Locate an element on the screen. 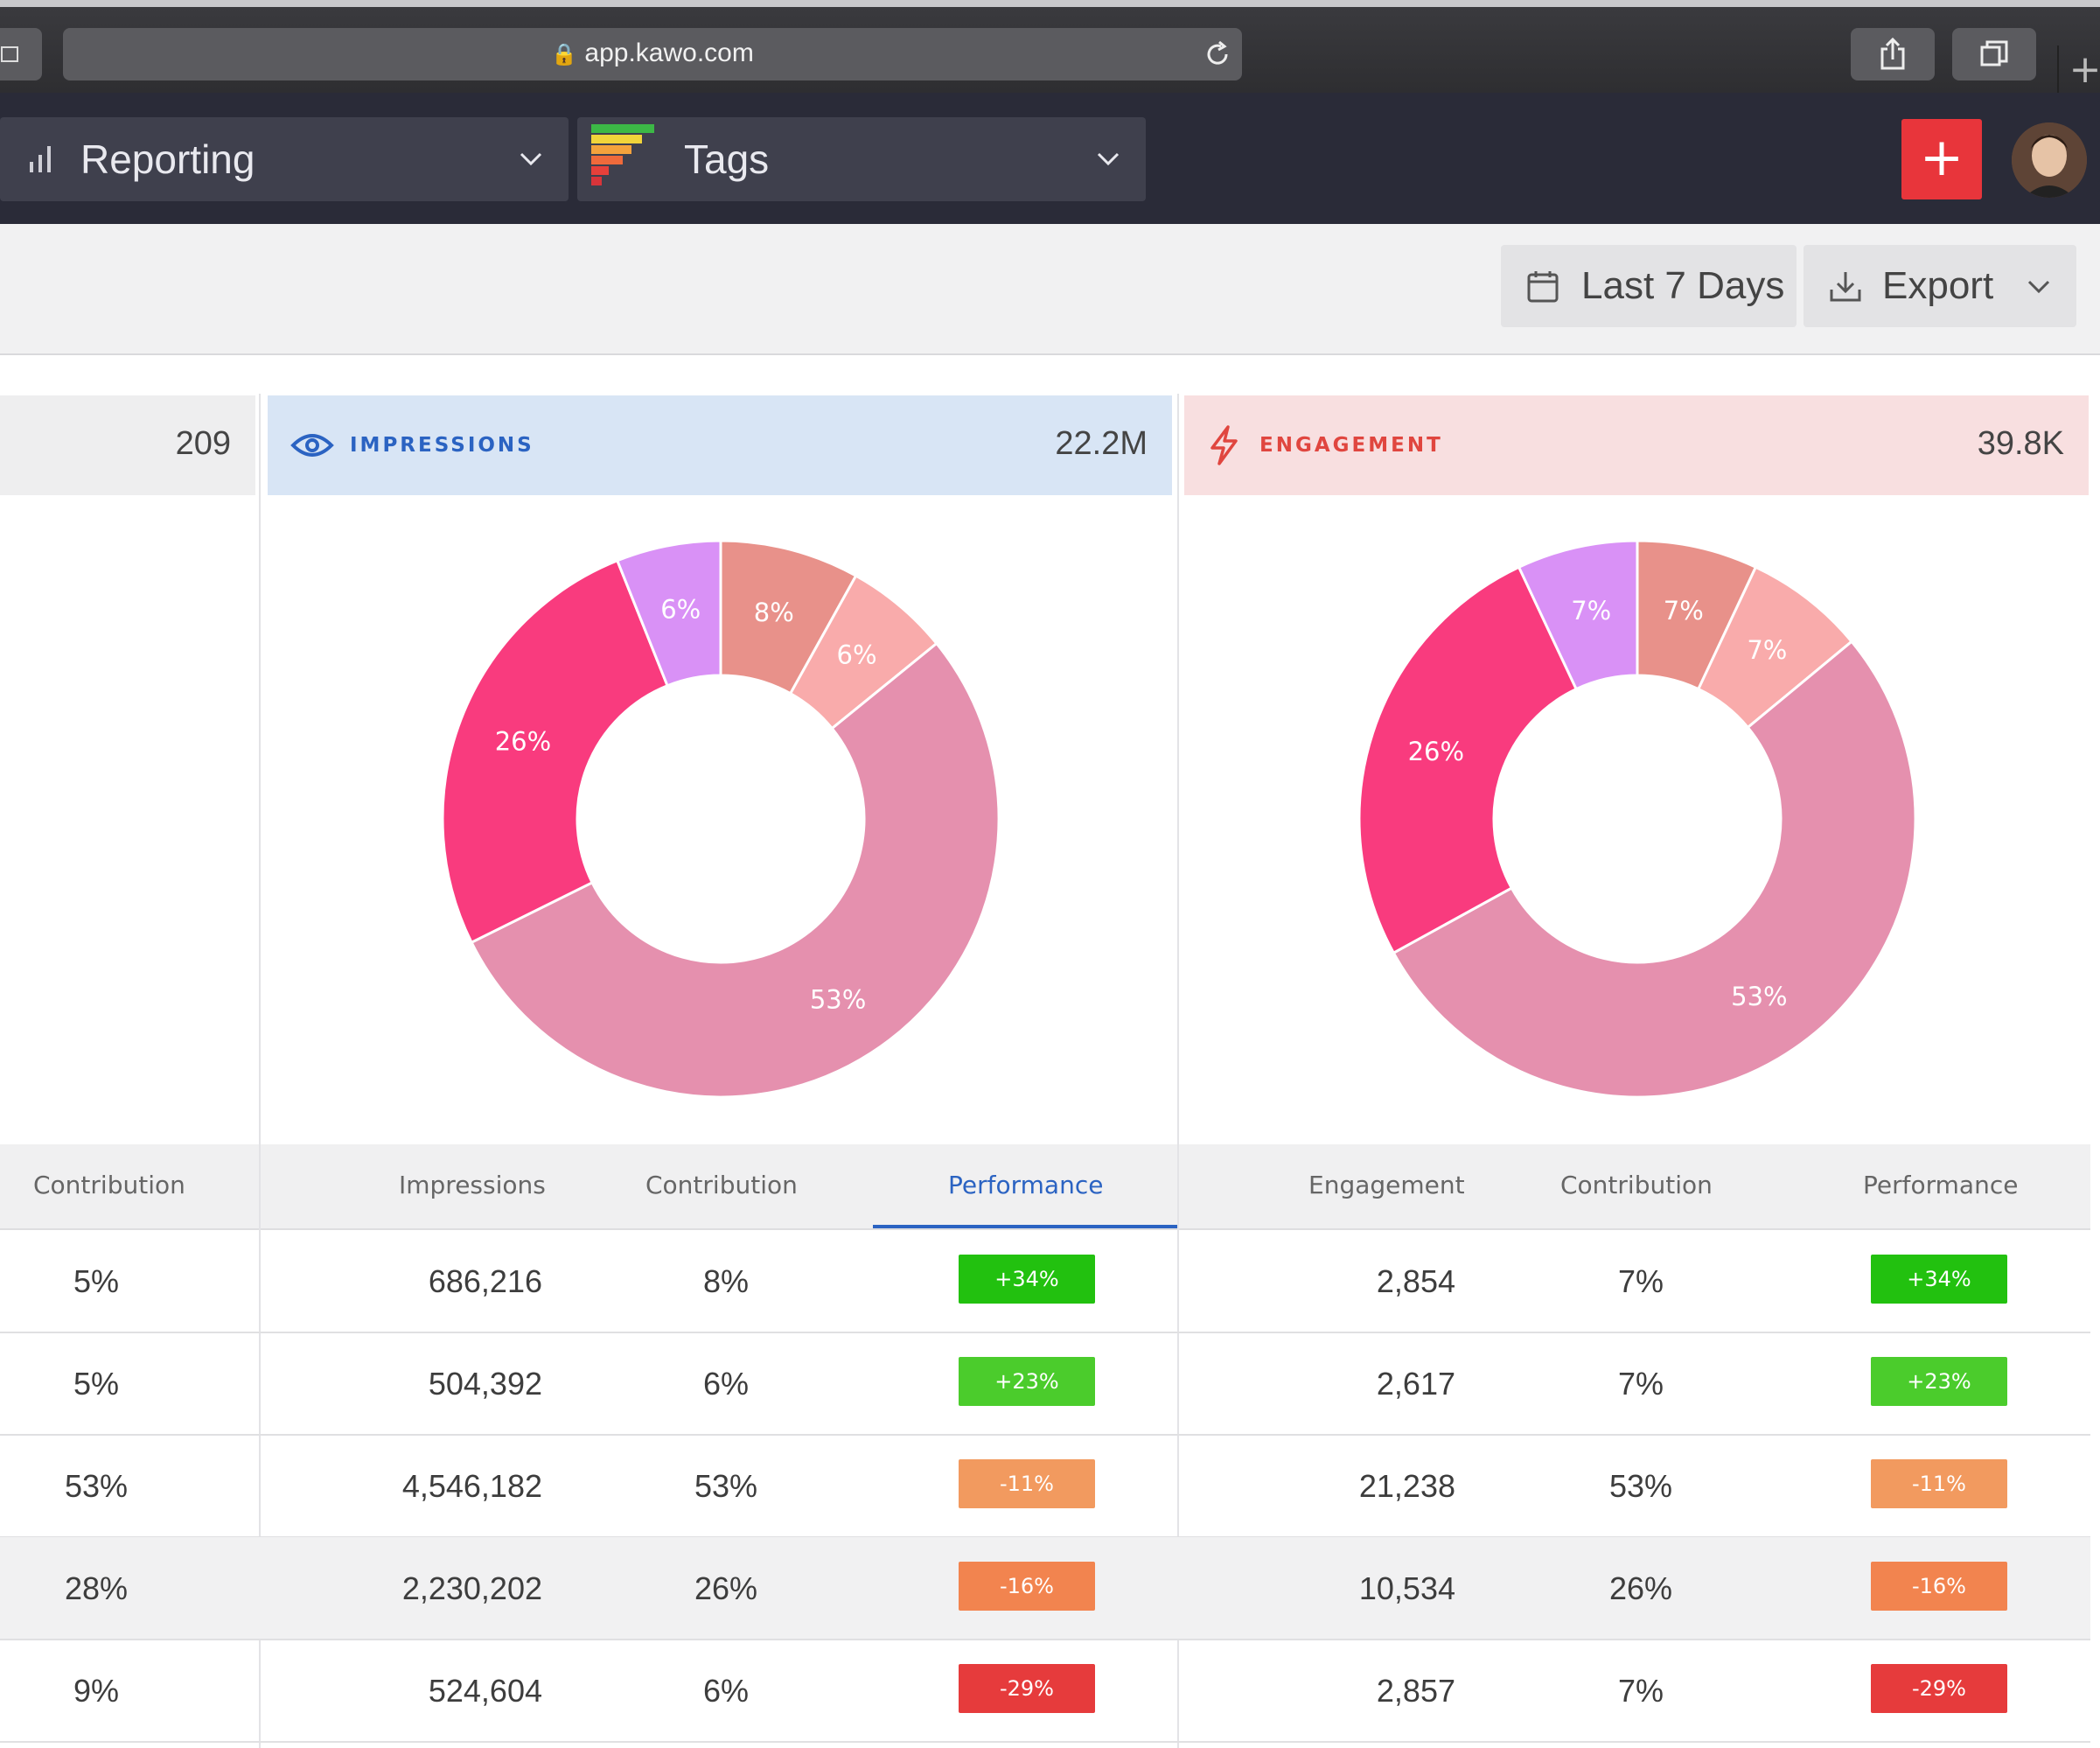  engagement-performance-badge: +23% is located at coordinates (1939, 1381).